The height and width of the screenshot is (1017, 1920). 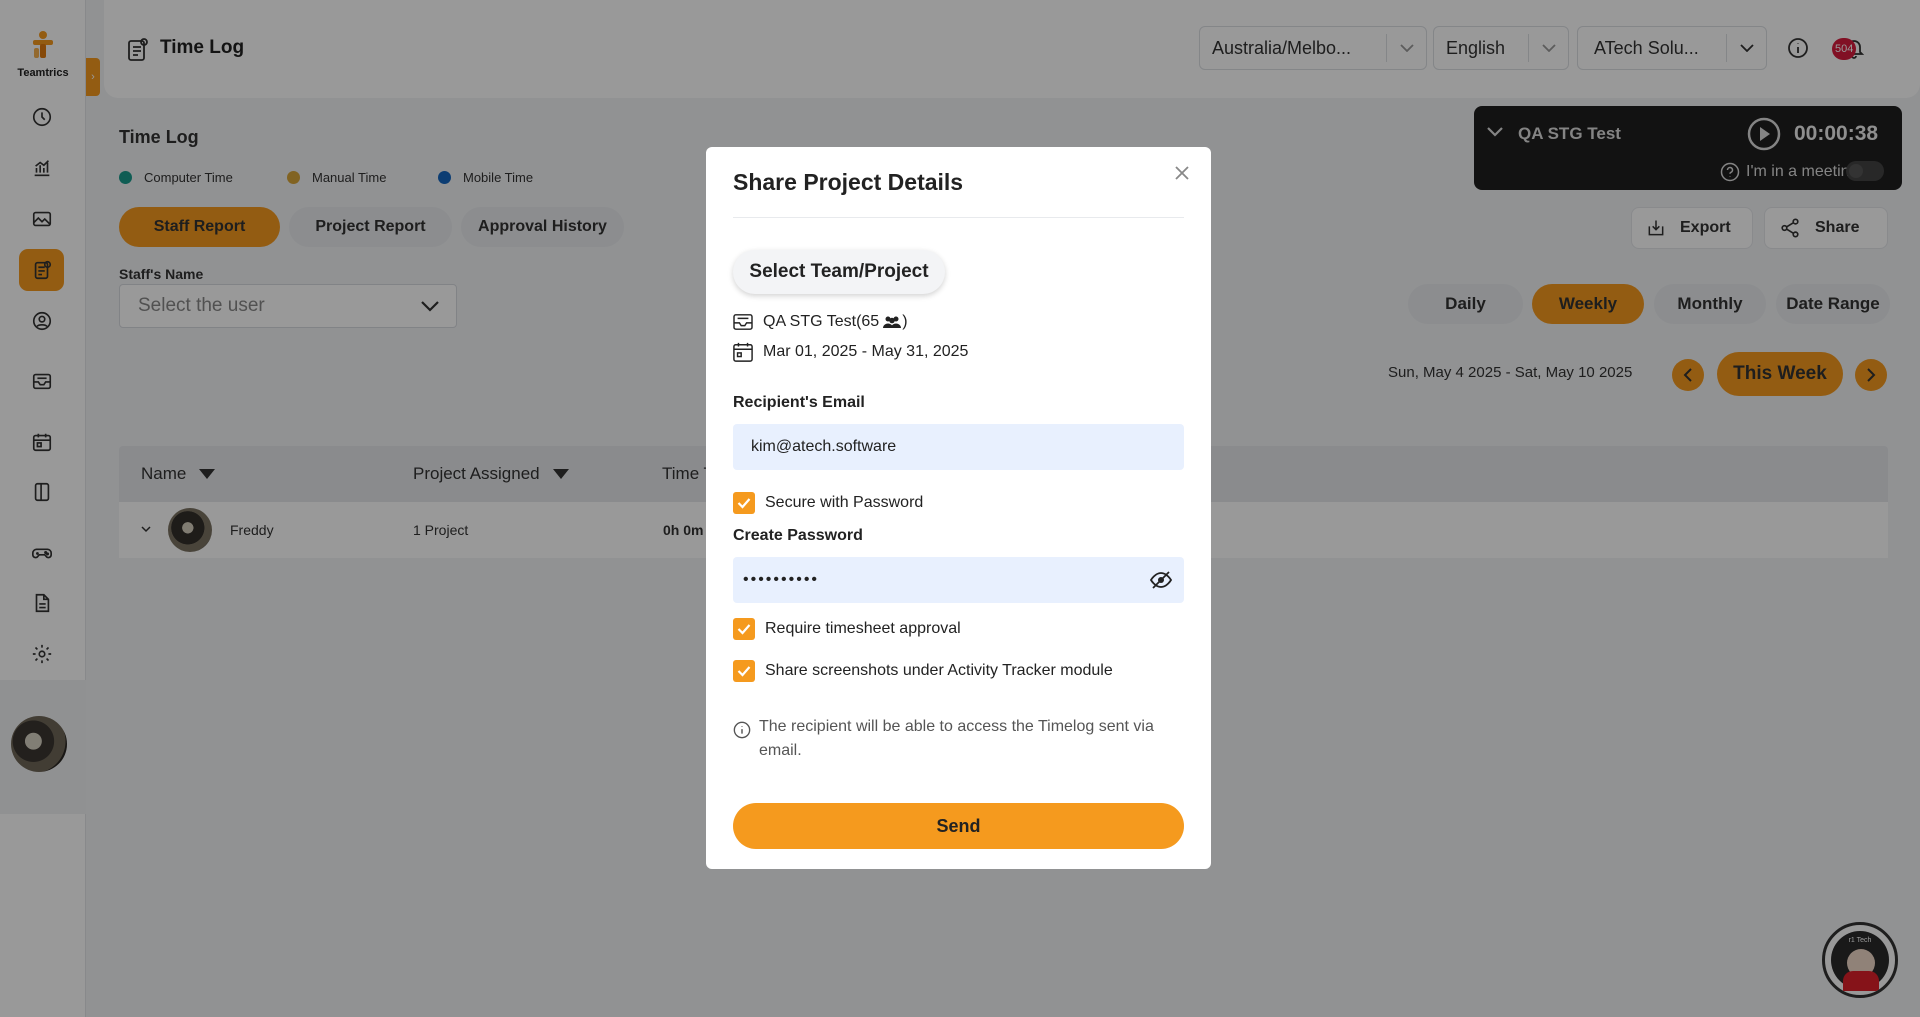 I want to click on password-value: ••••••••••, so click(x=781, y=579).